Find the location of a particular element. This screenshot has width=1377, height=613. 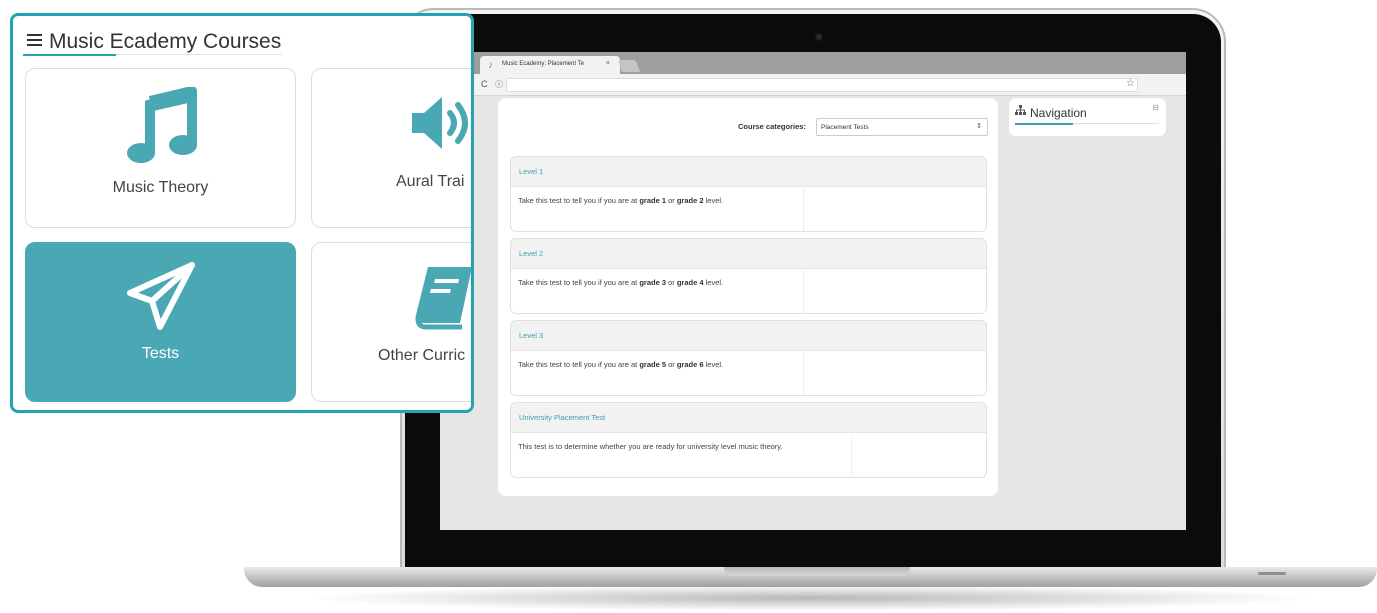

category-row: Course categories: Placement Tests ⇕ is located at coordinates (748, 128).